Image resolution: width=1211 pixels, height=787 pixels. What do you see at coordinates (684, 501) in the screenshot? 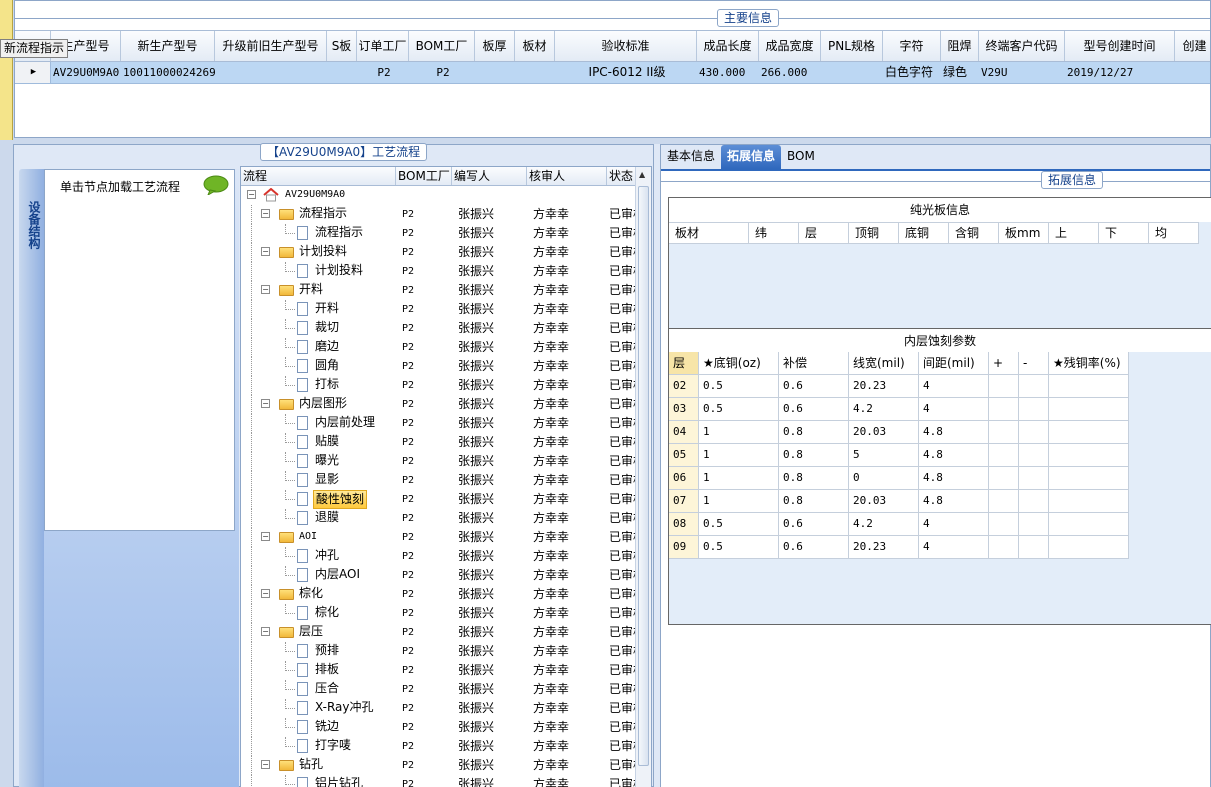
I see `etch-cell: 07` at bounding box center [684, 501].